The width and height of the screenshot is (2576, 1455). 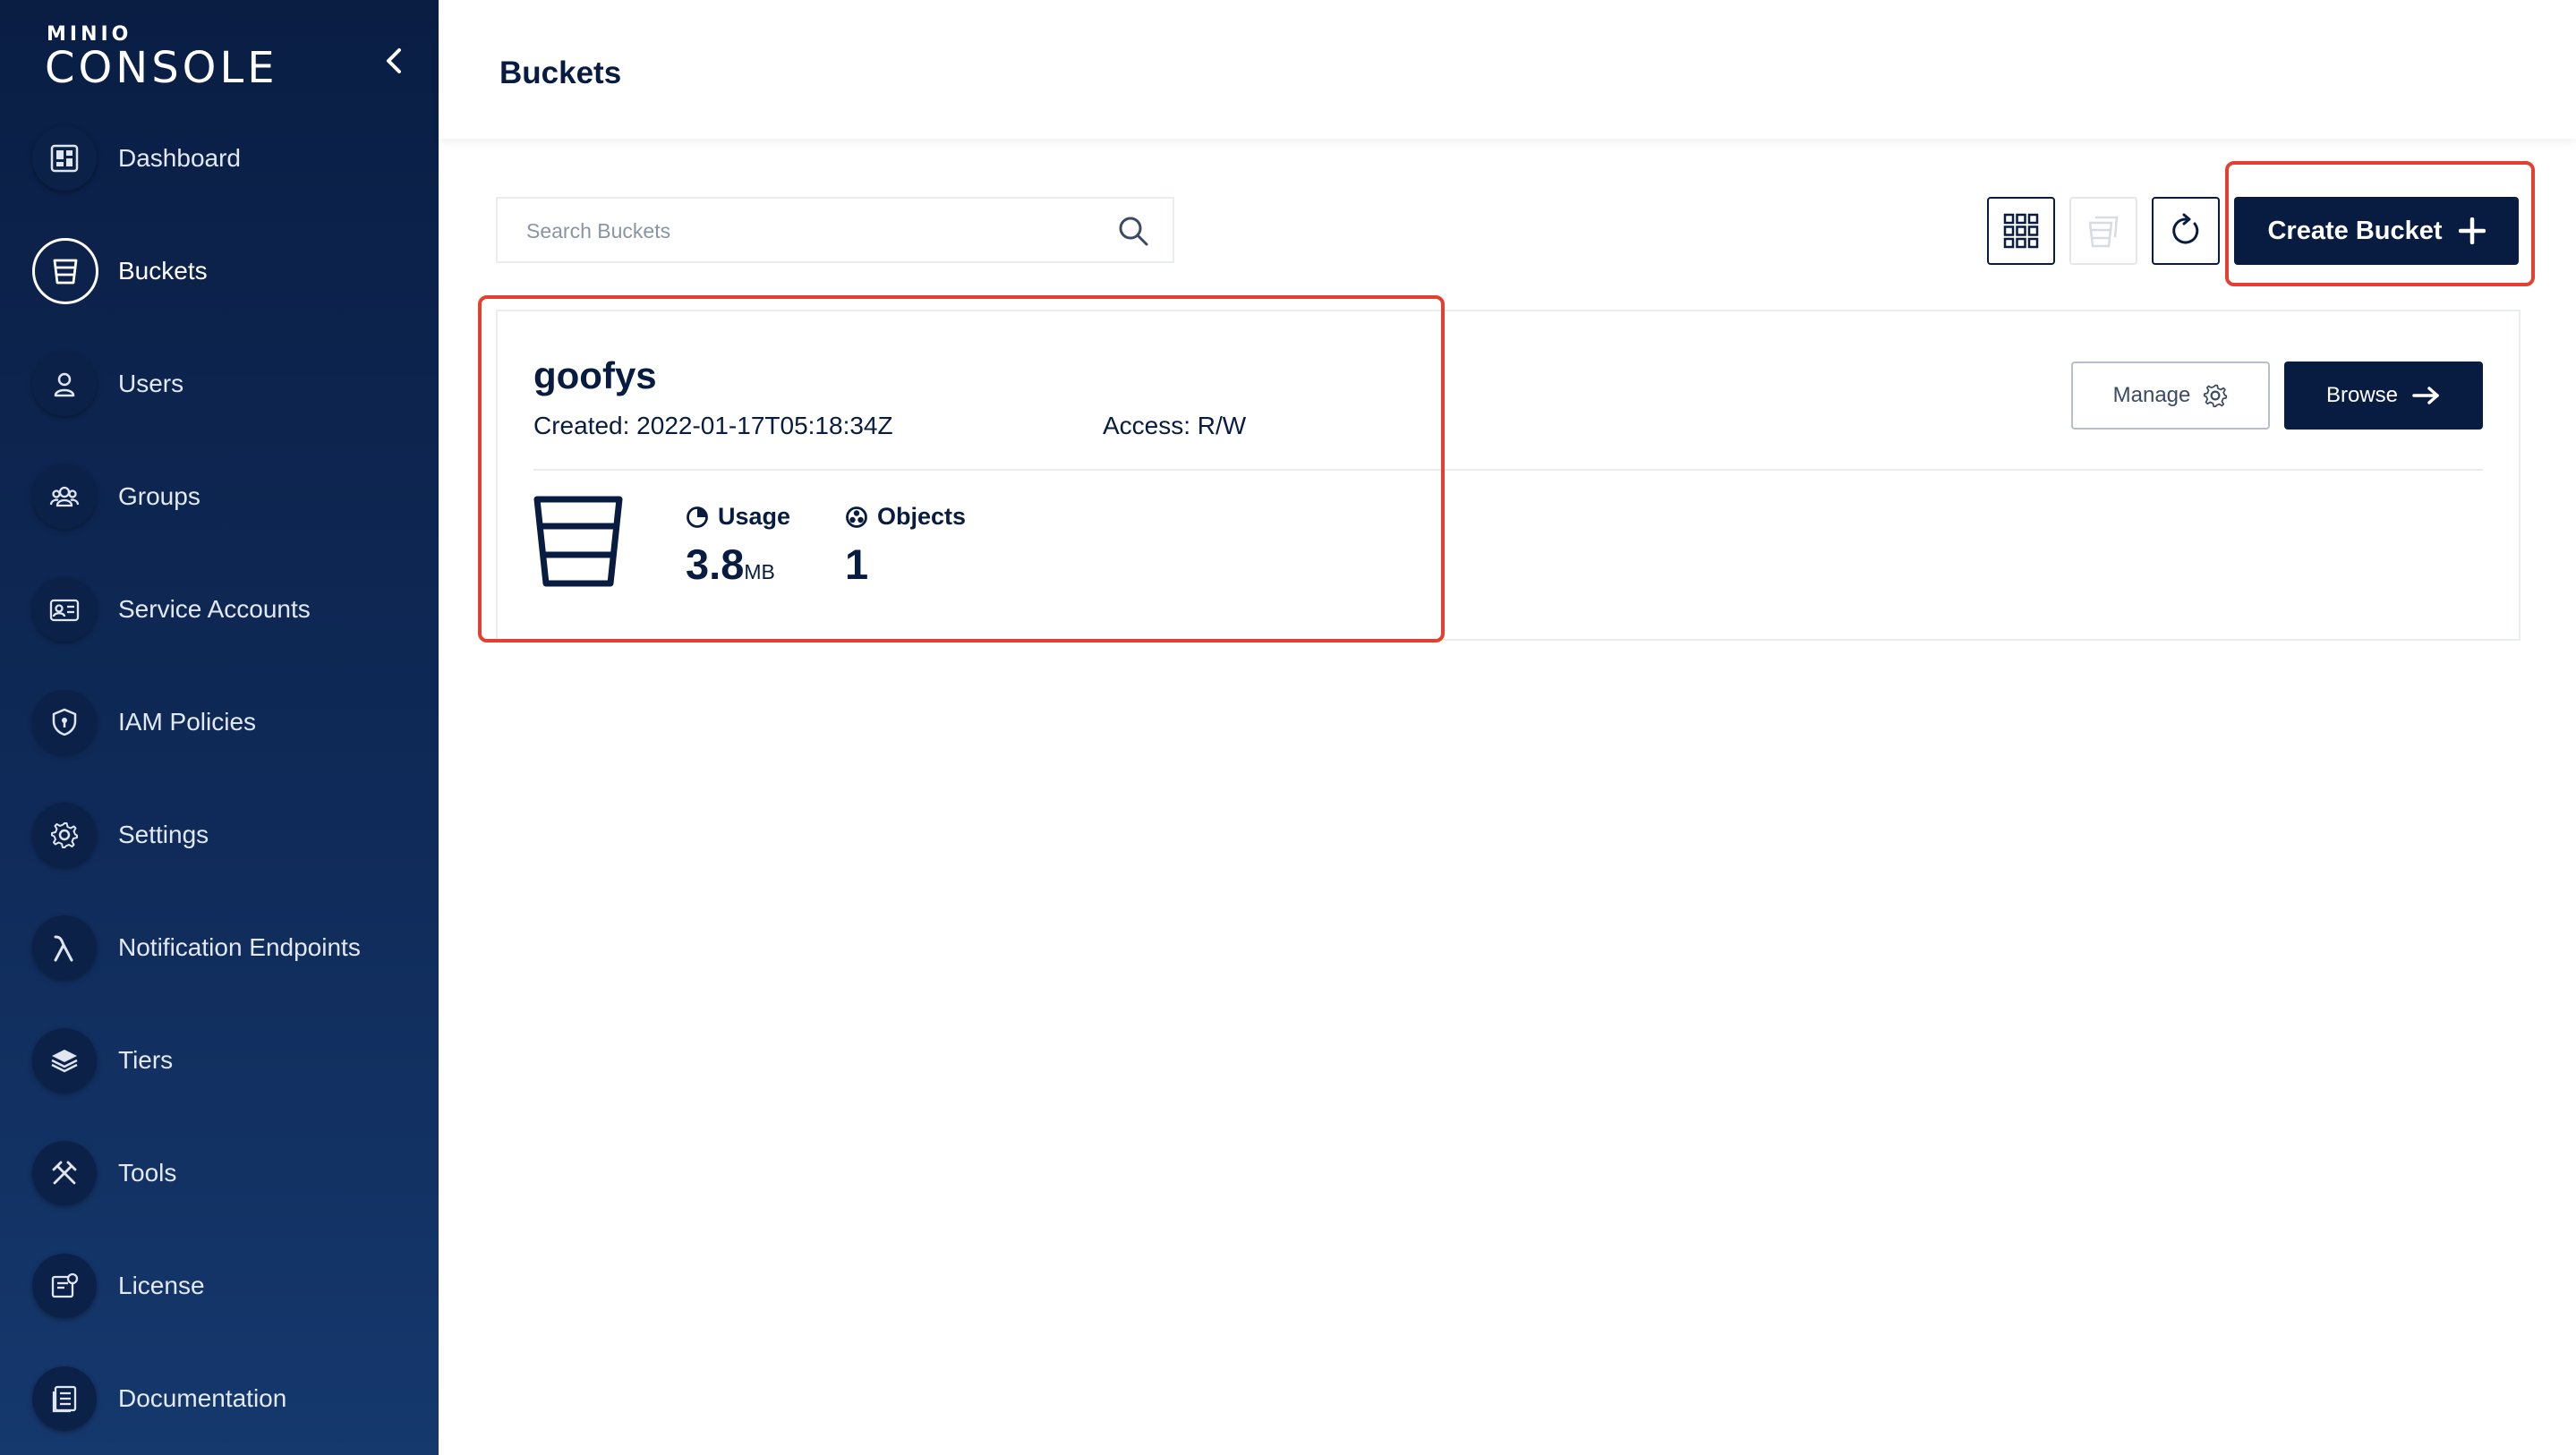 I want to click on sidebar-item-label: Groups, so click(x=159, y=496).